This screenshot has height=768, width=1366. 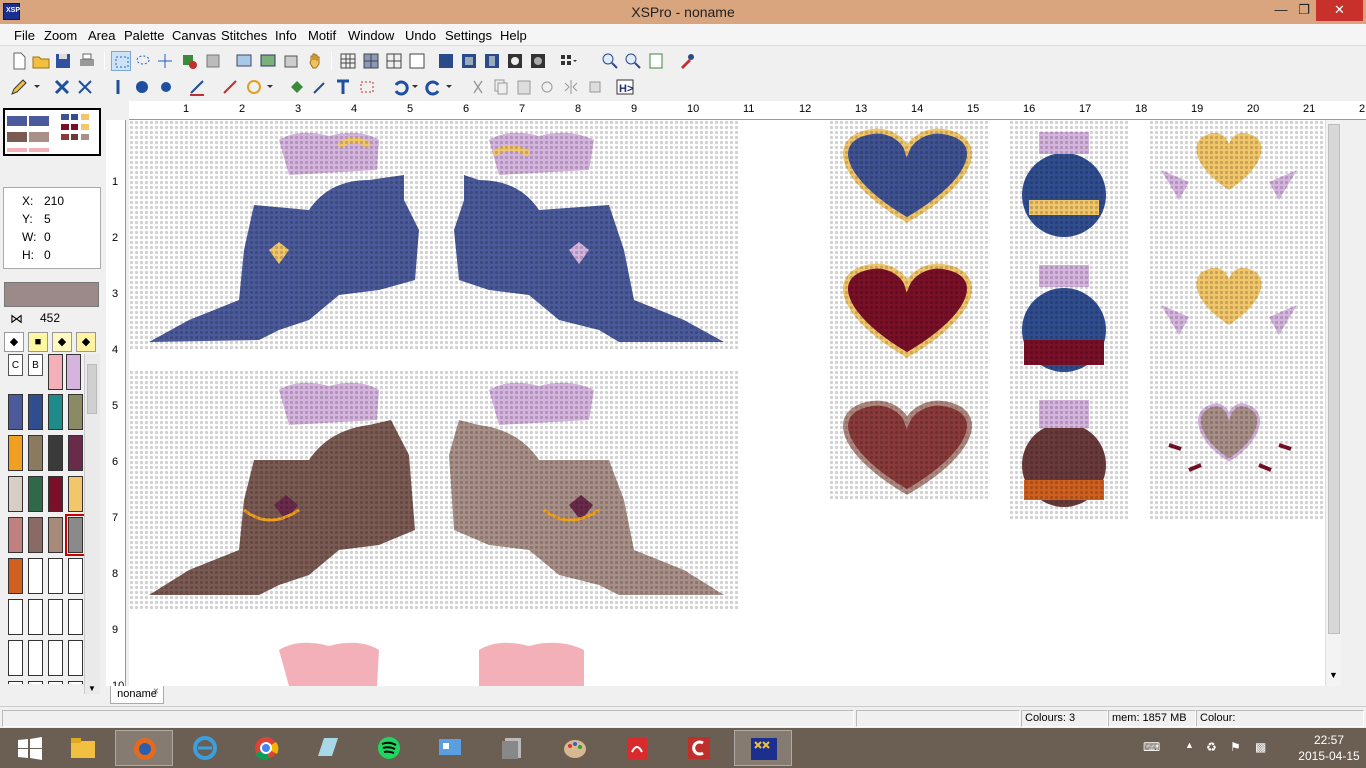 What do you see at coordinates (1304, 10) in the screenshot?
I see `maximize-button: ❐` at bounding box center [1304, 10].